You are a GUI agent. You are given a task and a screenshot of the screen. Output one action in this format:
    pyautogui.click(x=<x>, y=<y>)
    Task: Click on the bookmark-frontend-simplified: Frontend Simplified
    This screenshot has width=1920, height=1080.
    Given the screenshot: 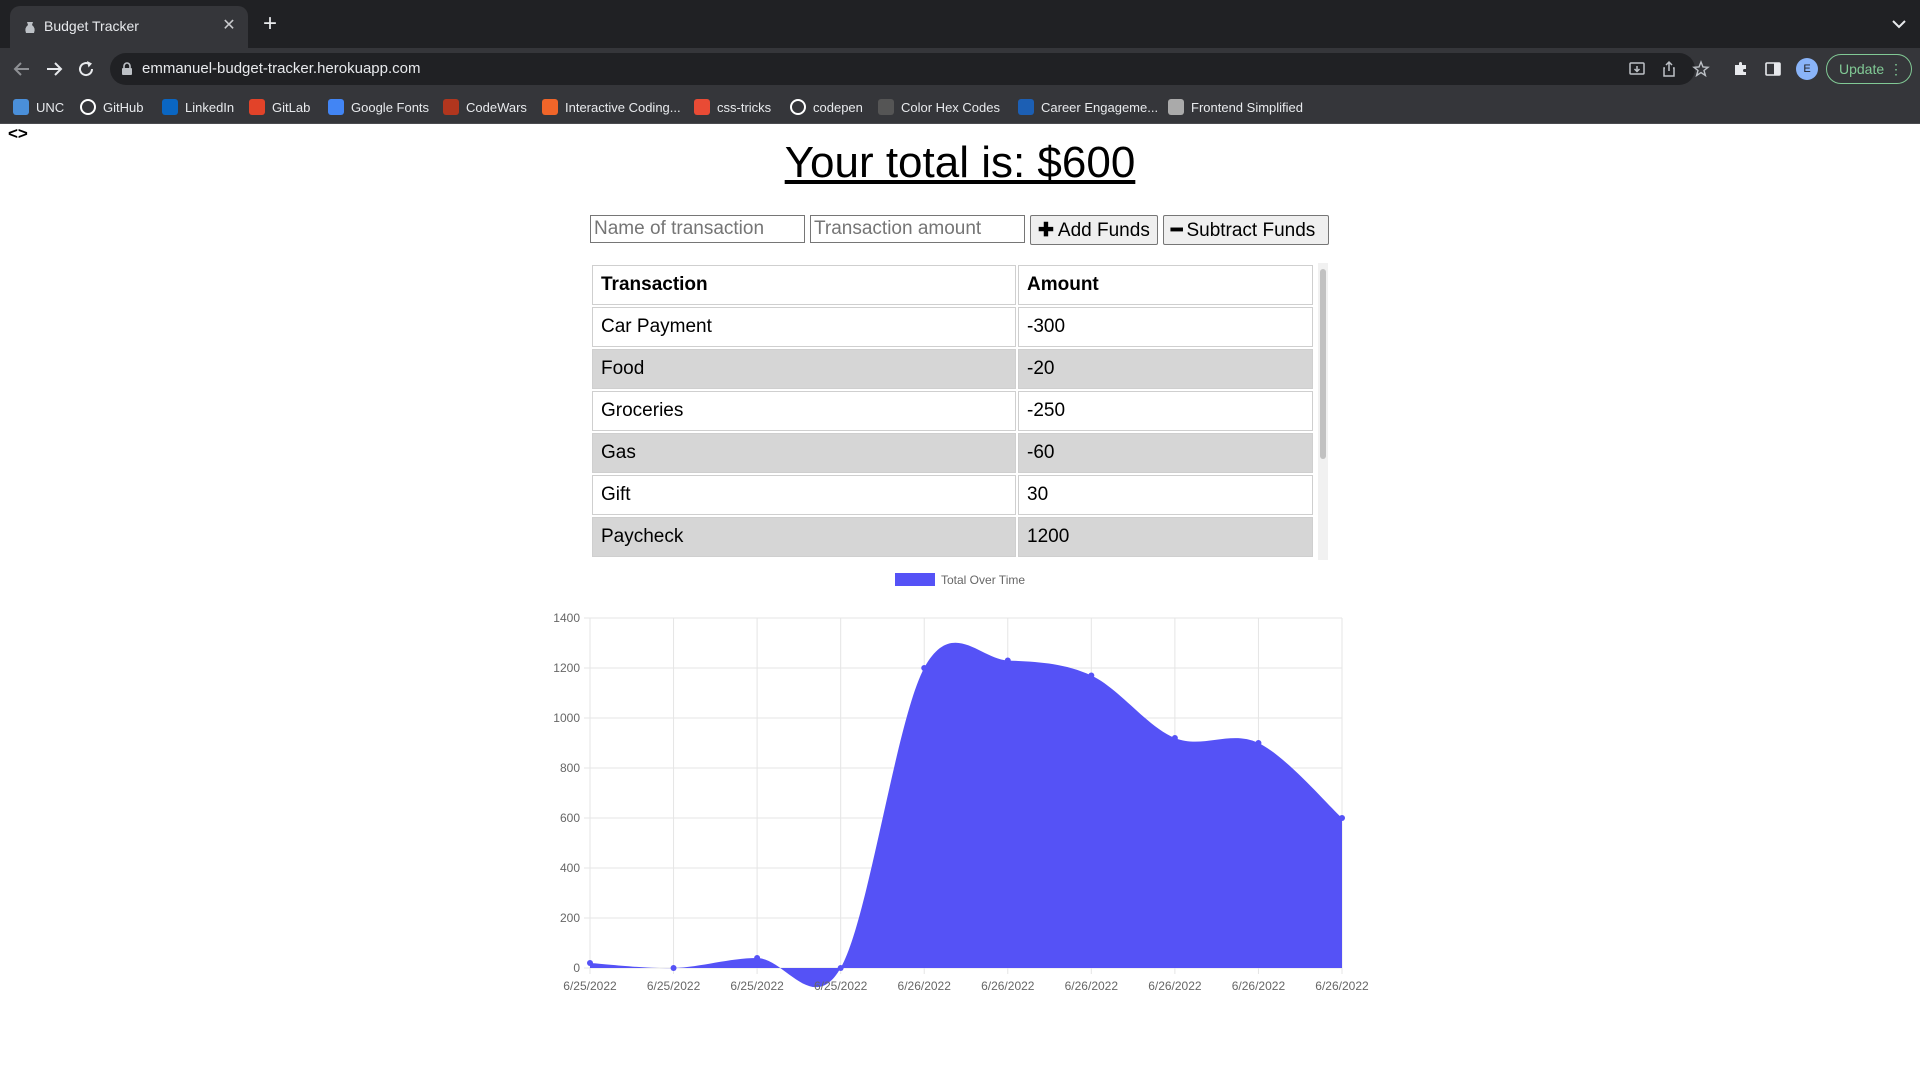 What is the action you would take?
    pyautogui.click(x=1235, y=107)
    